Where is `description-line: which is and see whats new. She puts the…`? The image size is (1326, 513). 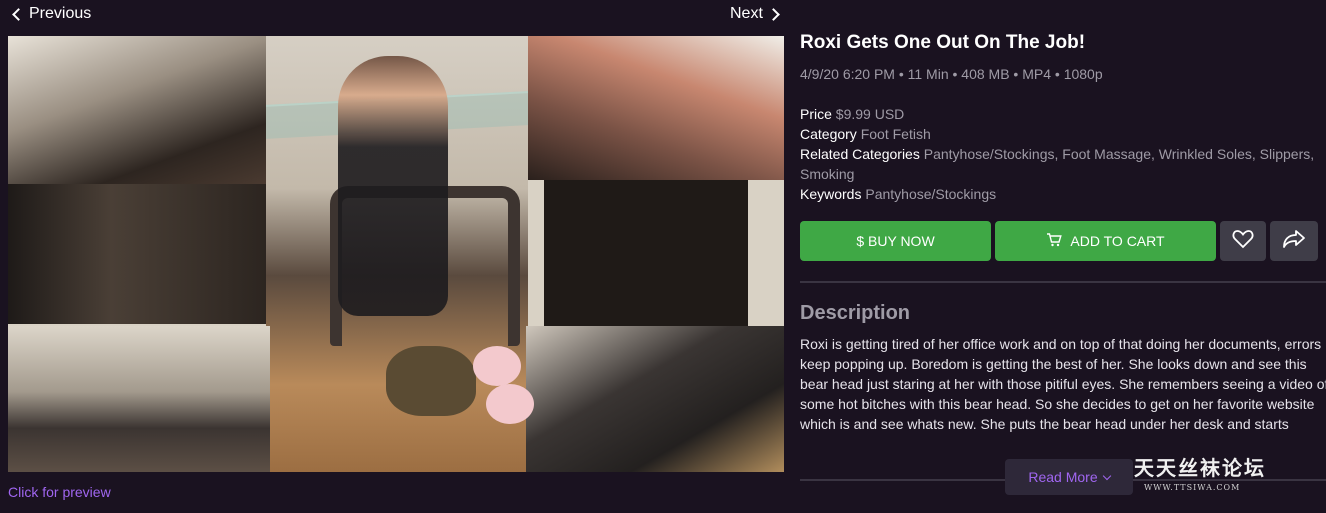 description-line: which is and see whats new. She puts the… is located at coordinates (1044, 424).